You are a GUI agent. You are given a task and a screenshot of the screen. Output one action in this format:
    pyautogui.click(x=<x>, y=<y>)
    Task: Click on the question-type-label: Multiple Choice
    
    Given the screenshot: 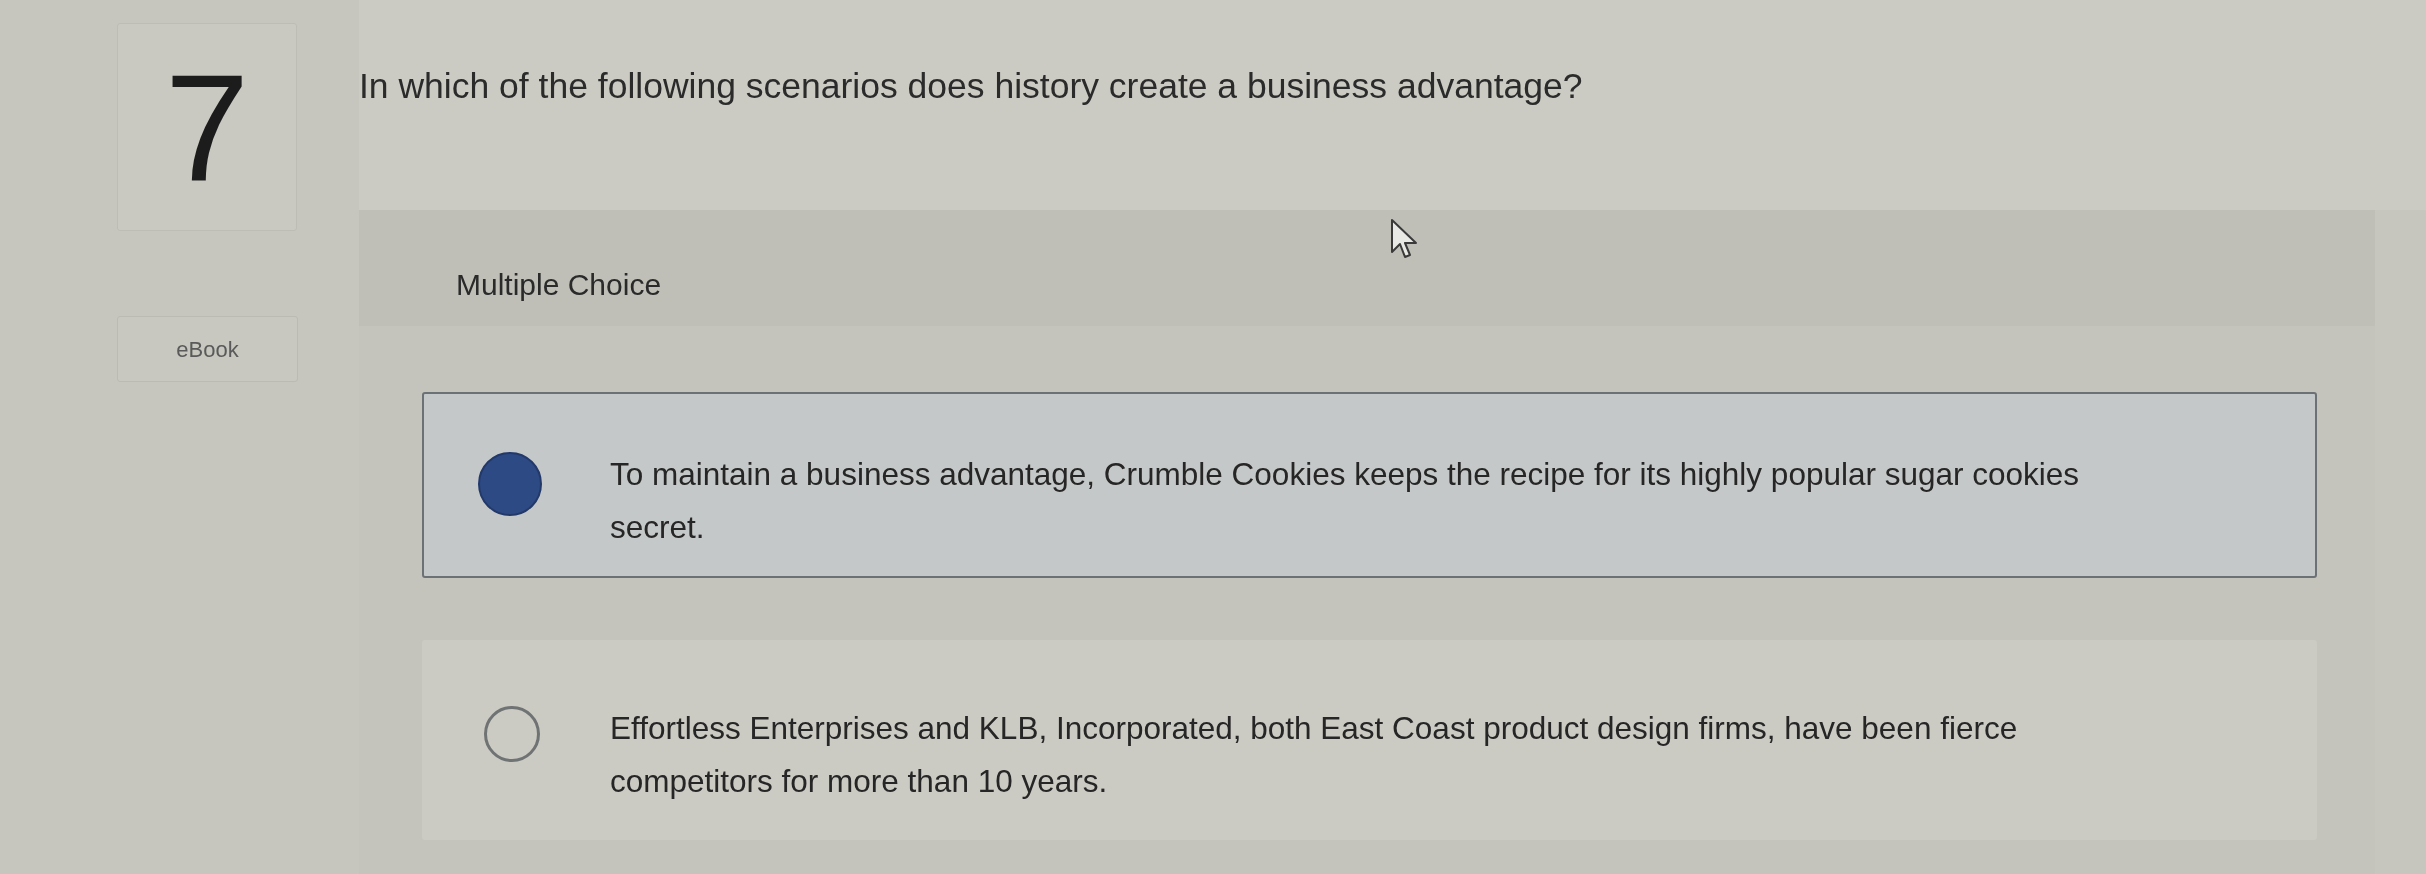 What is the action you would take?
    pyautogui.click(x=559, y=284)
    